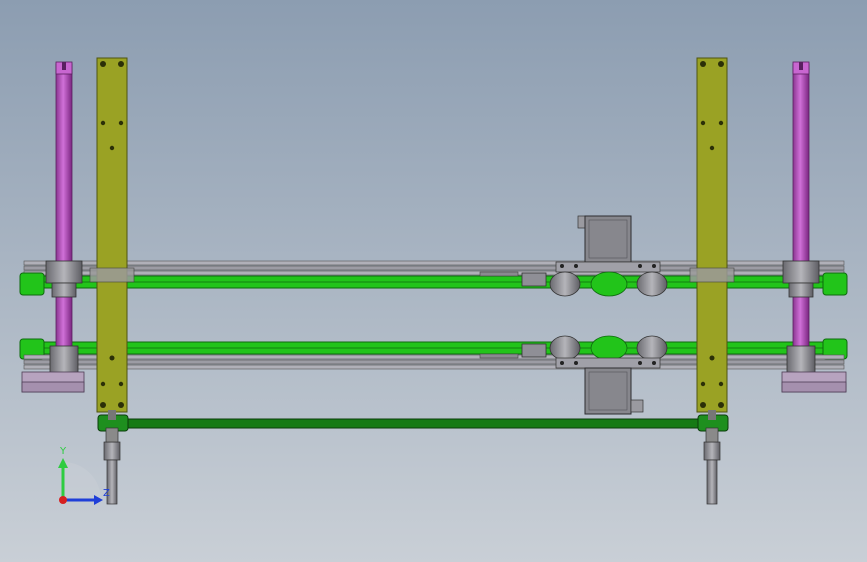  I want to click on right-upper-bearing, so click(801, 272).